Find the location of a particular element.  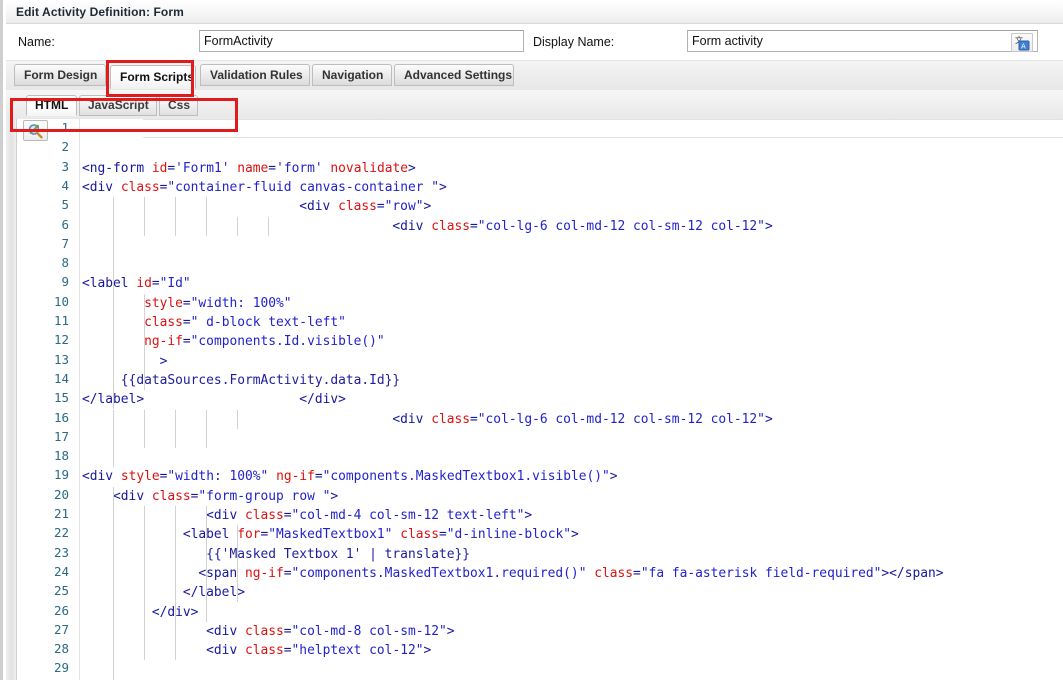

line-number: 10 is located at coordinates (61, 301).